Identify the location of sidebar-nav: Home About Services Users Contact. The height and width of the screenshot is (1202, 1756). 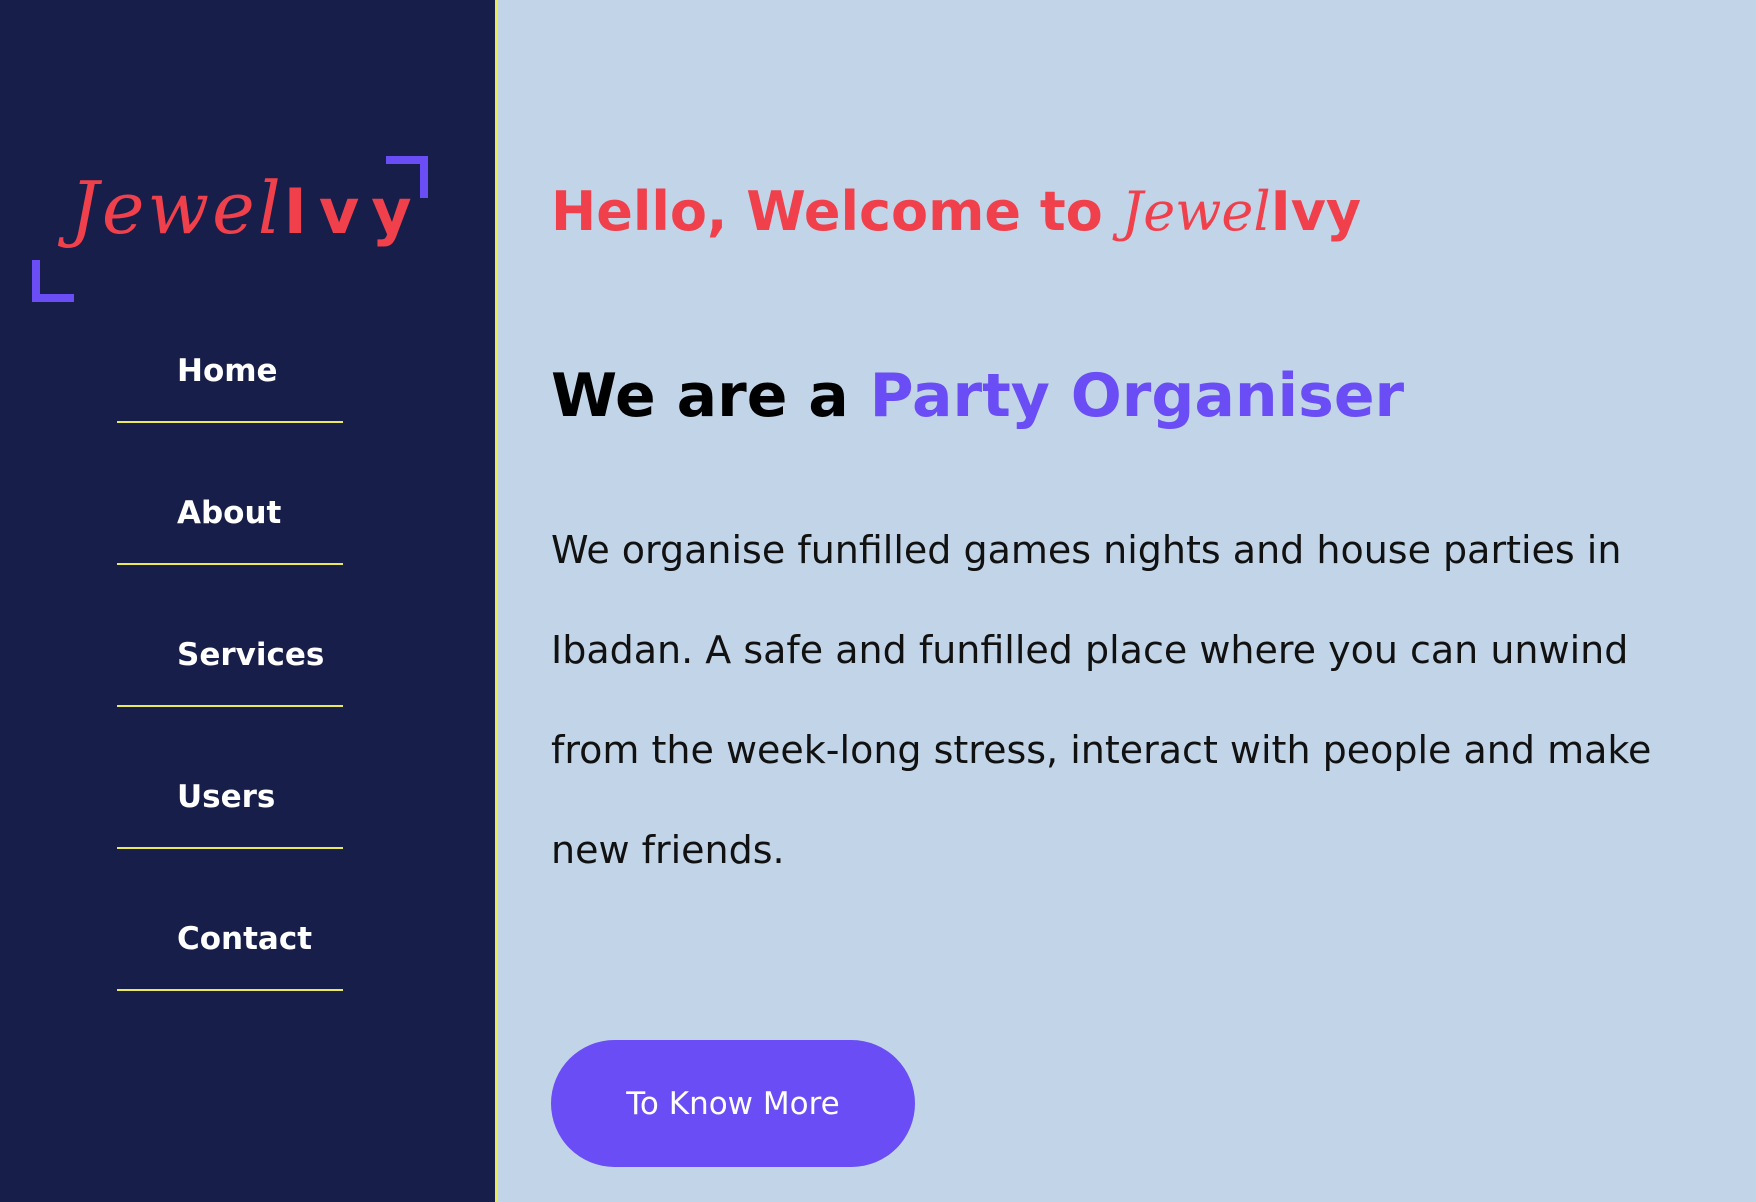
(230, 685).